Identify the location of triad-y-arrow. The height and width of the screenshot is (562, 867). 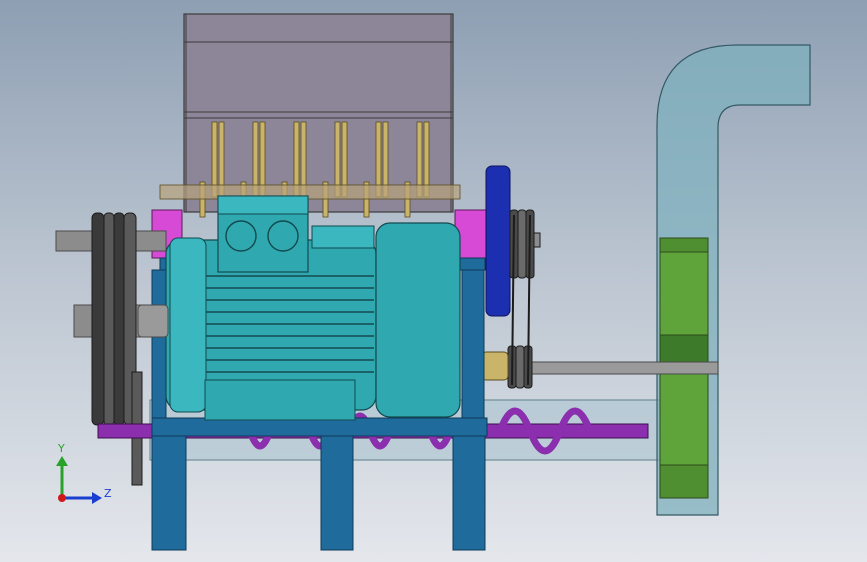
(62, 461).